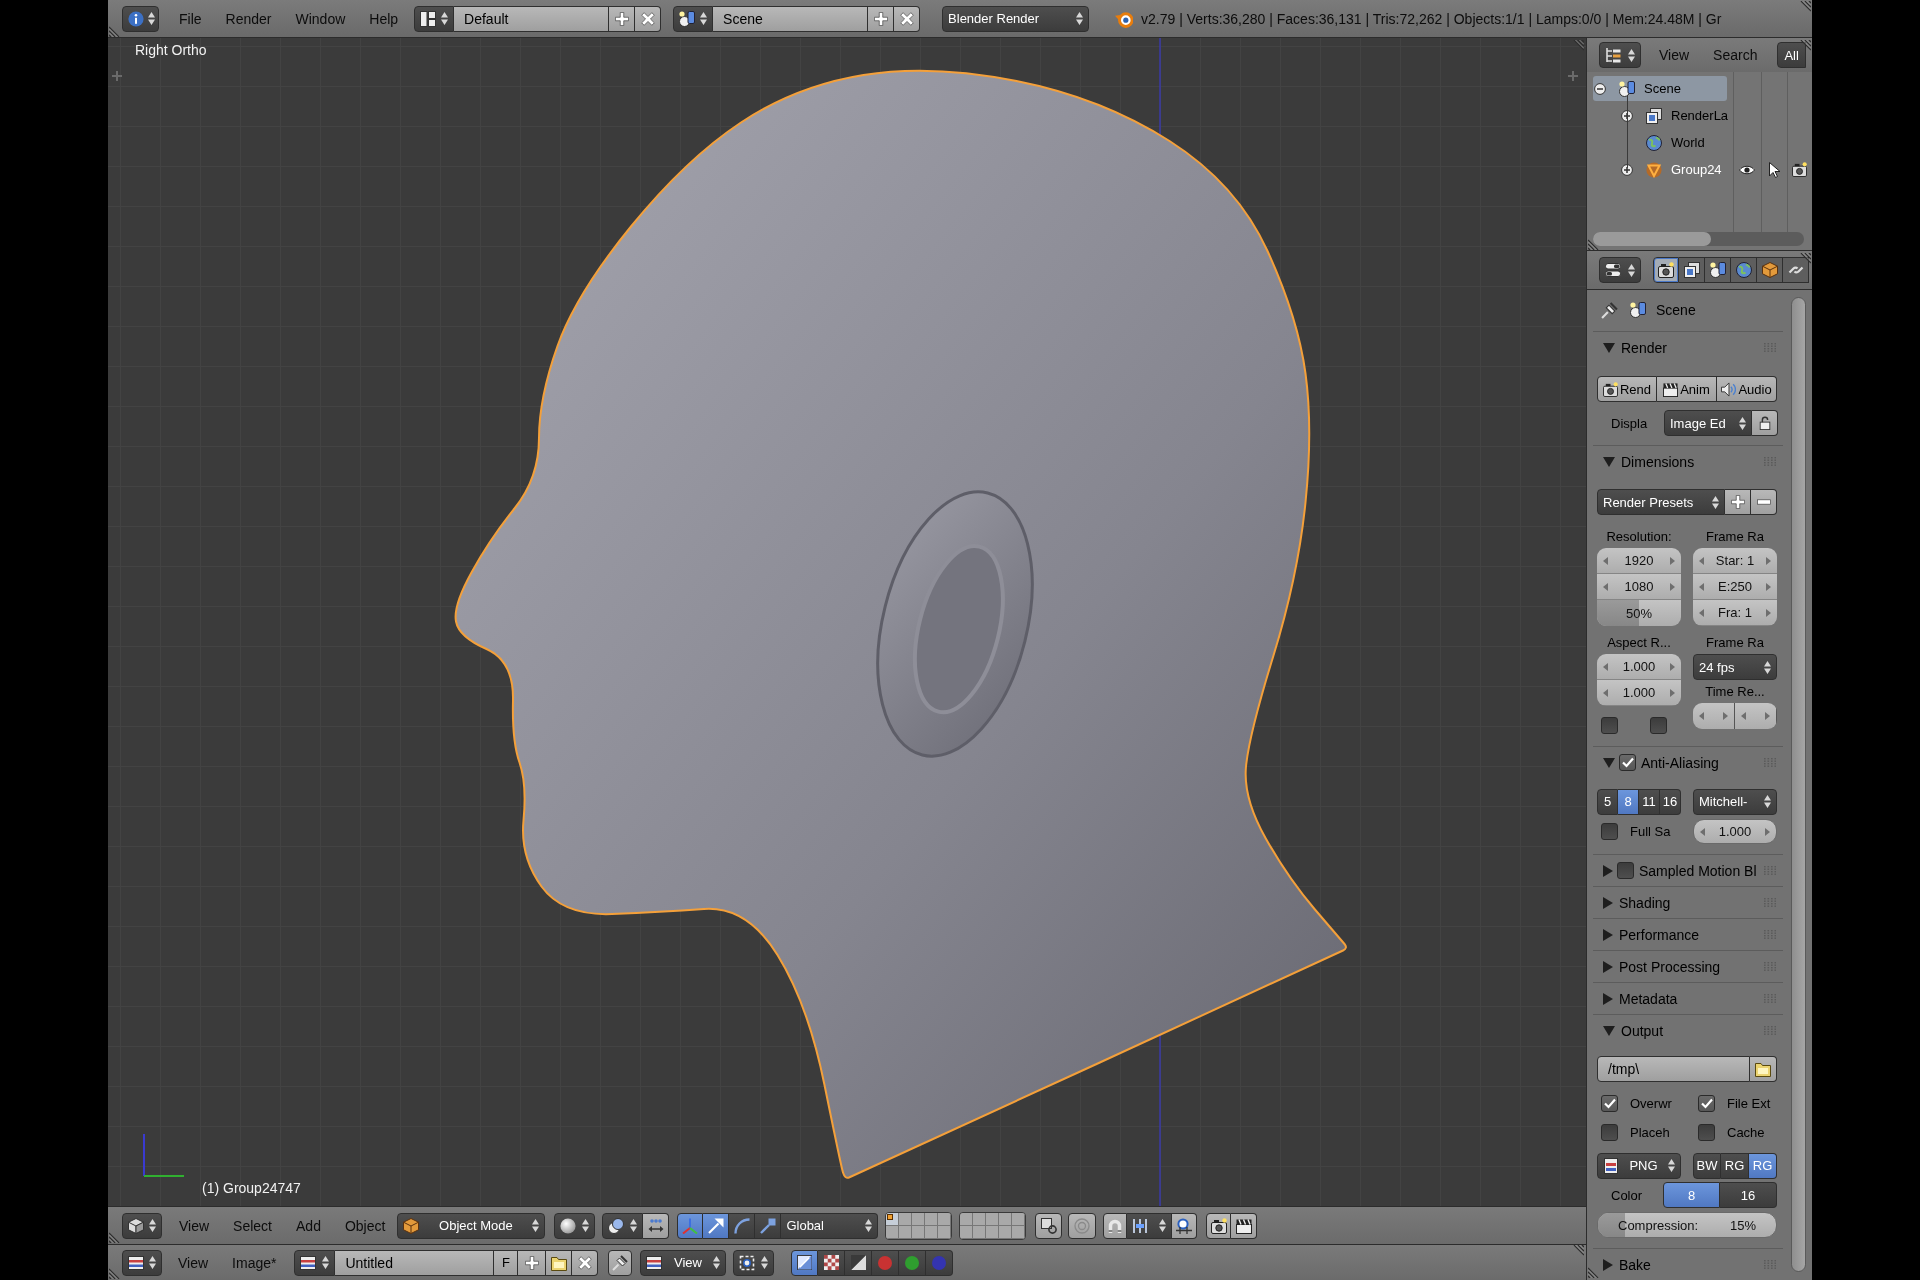  I want to click on remove-button, so click(1764, 502).